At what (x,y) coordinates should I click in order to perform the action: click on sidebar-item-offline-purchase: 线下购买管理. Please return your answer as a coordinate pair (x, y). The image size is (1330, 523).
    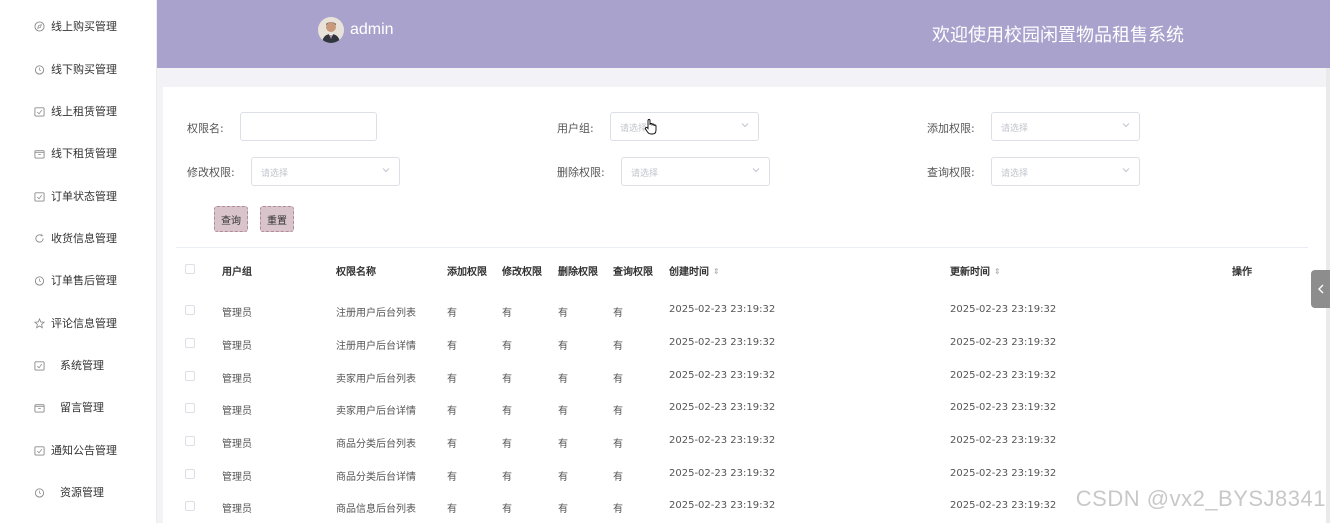
    Looking at the image, I should click on (78, 69).